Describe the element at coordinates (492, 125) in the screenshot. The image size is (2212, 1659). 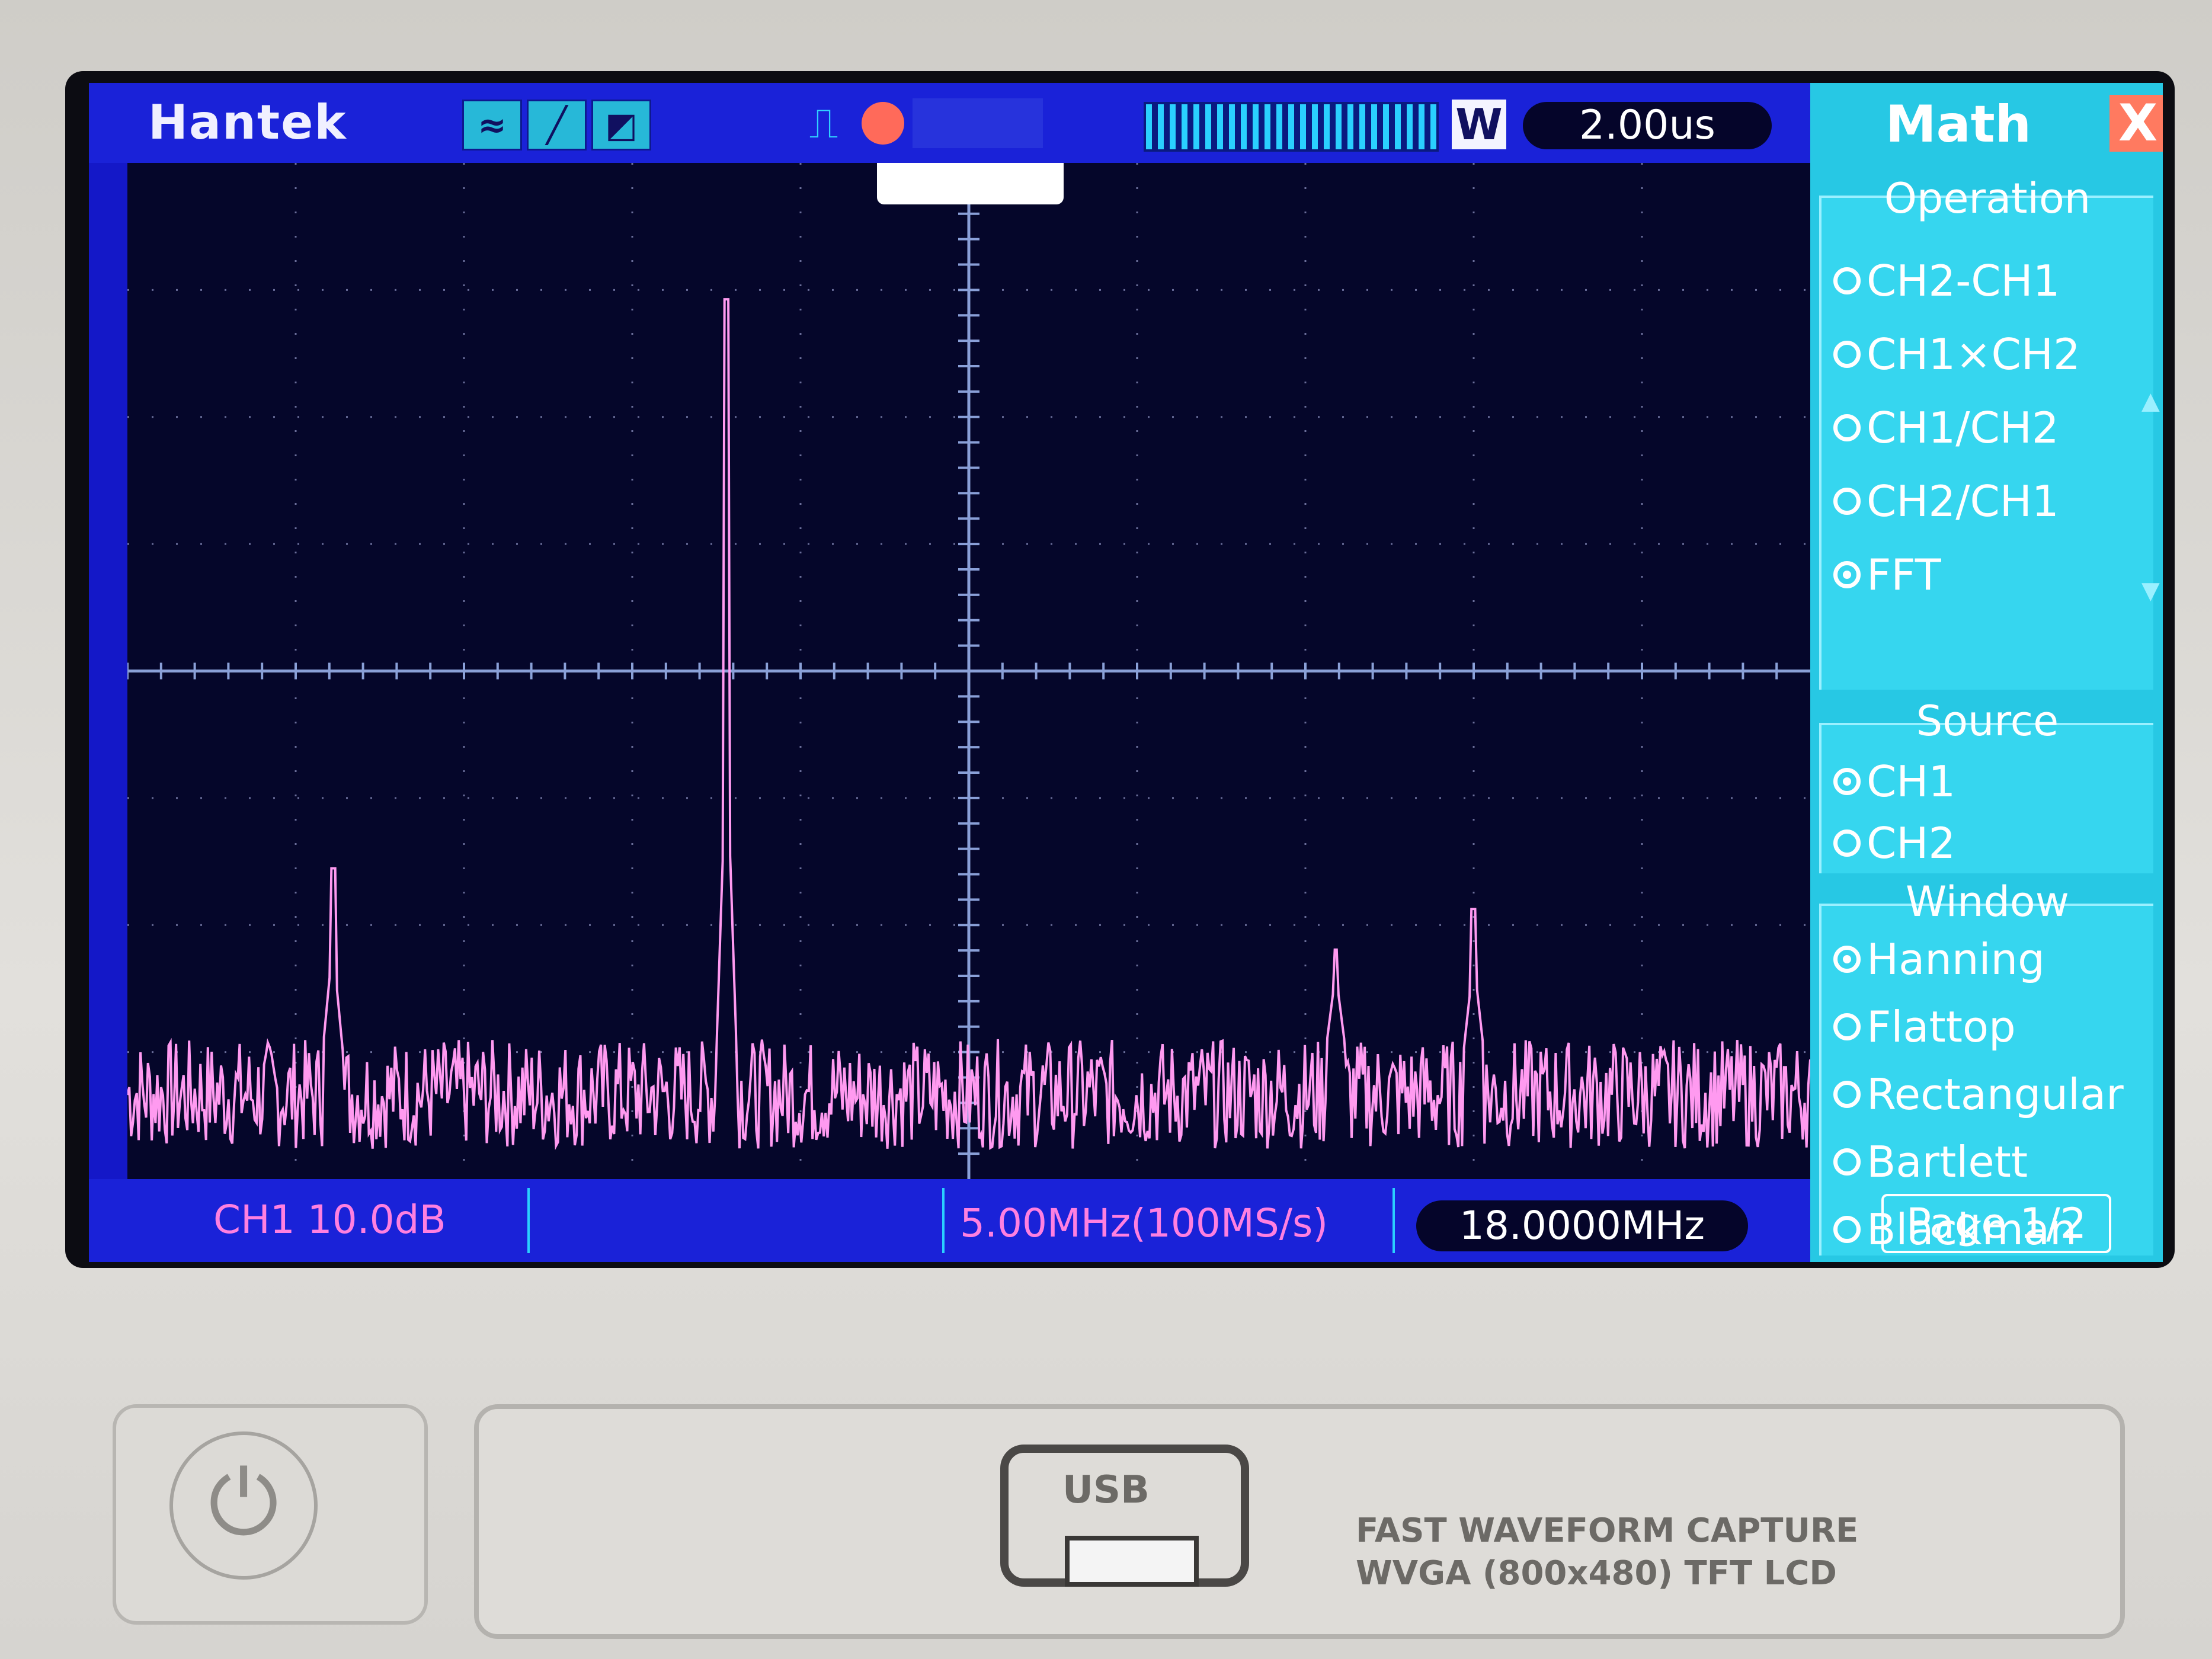
I see `wave-mode-icon: ≈` at that location.